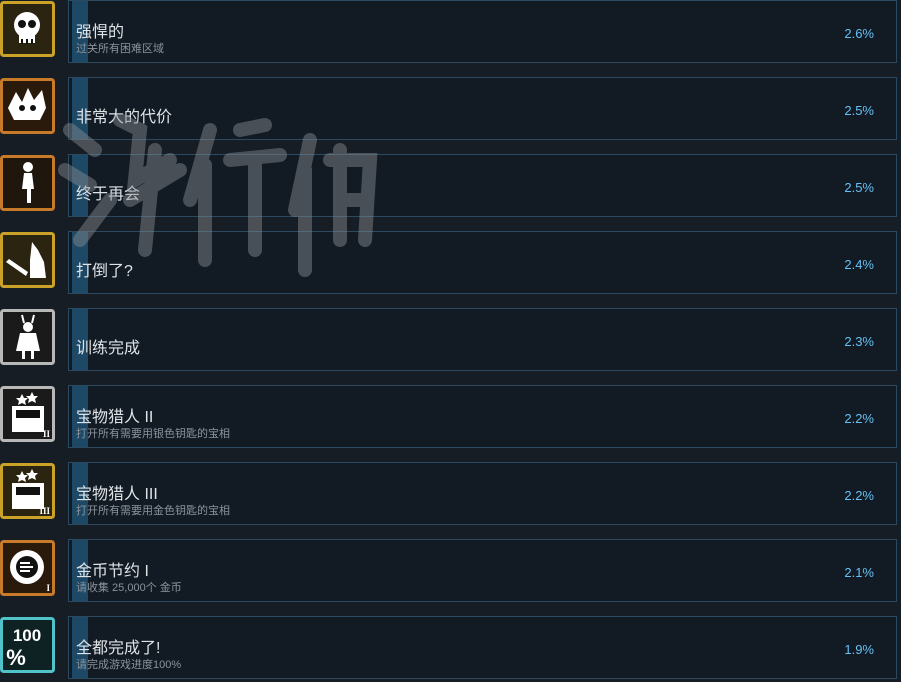 This screenshot has height=682, width=901. Describe the element at coordinates (129, 588) in the screenshot. I see `achievement-description: 请收集 25,000个 金币` at that location.